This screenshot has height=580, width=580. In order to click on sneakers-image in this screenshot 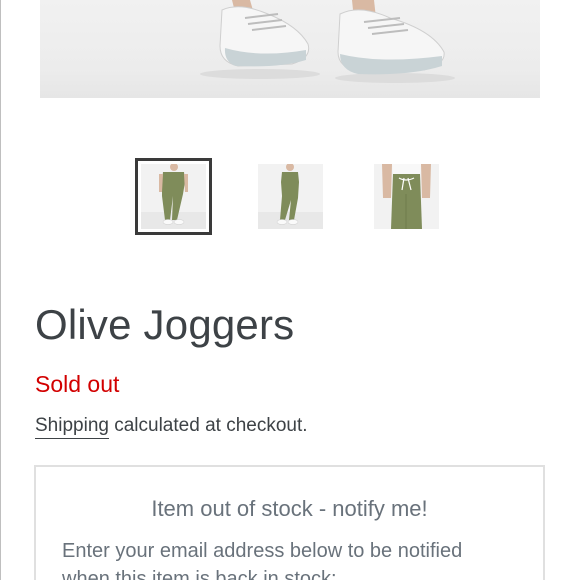, I will do `click(327, 41)`.